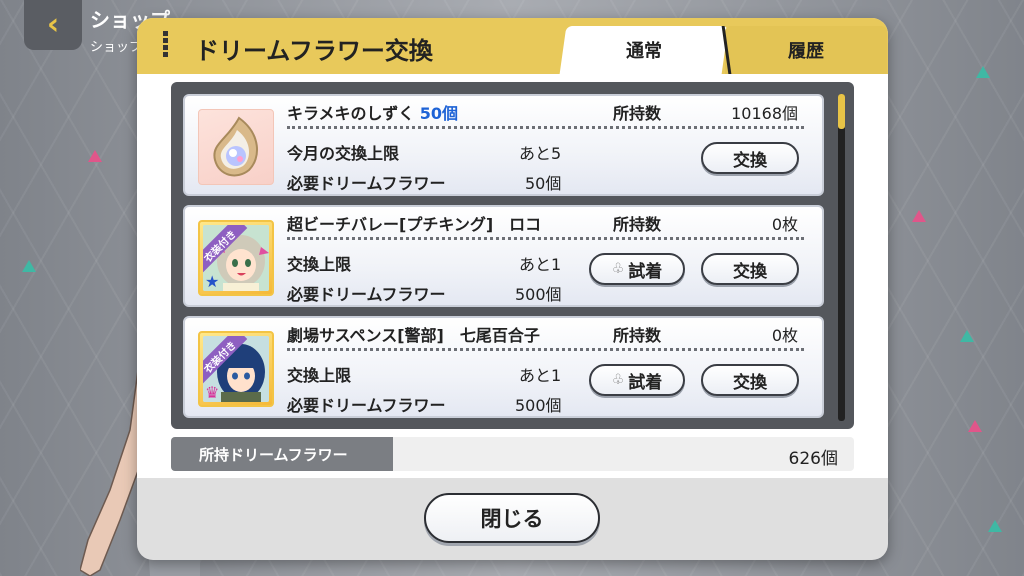  What do you see at coordinates (414, 224) in the screenshot?
I see `item-name: 超ビーチバレー[プチキング] ロコ` at bounding box center [414, 224].